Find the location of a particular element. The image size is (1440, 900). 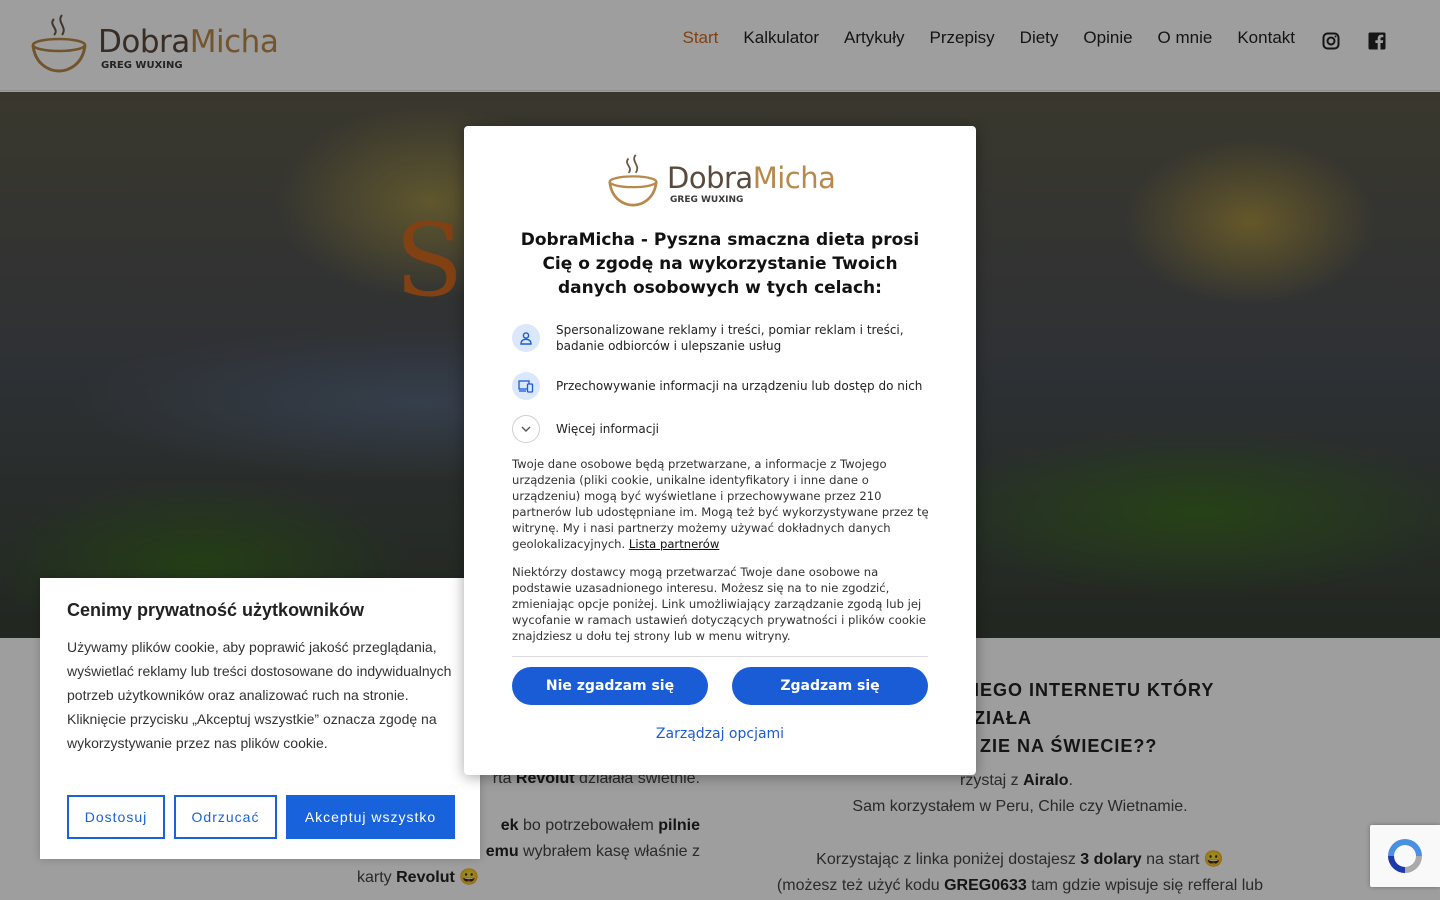

consent-button: Zgadzam się is located at coordinates (830, 686).